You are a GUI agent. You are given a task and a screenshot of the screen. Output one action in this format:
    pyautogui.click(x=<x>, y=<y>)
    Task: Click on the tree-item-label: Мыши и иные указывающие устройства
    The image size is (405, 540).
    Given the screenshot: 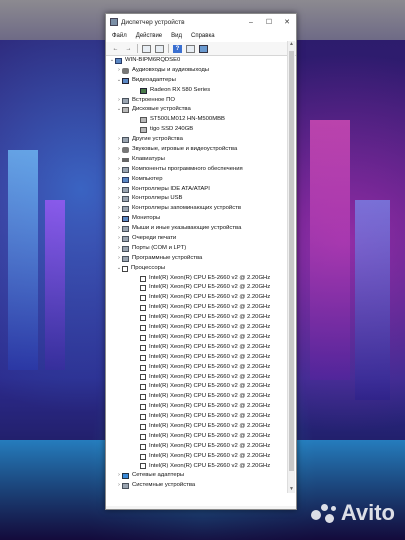 What is the action you would take?
    pyautogui.click(x=187, y=228)
    